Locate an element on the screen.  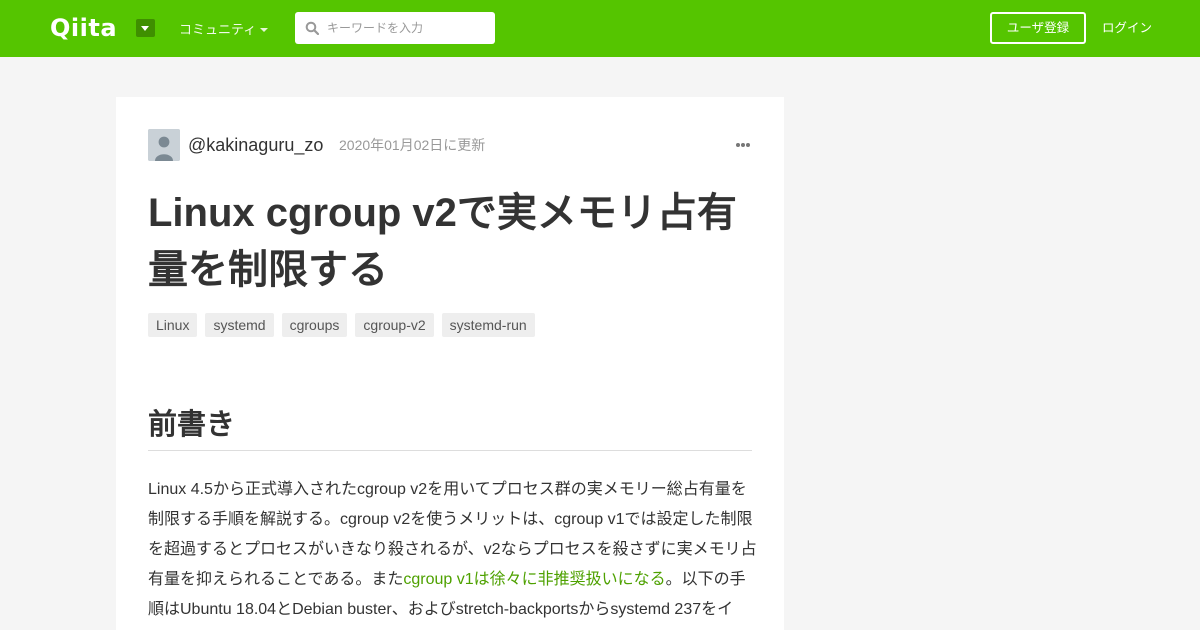
search-icon is located at coordinates (312, 28).